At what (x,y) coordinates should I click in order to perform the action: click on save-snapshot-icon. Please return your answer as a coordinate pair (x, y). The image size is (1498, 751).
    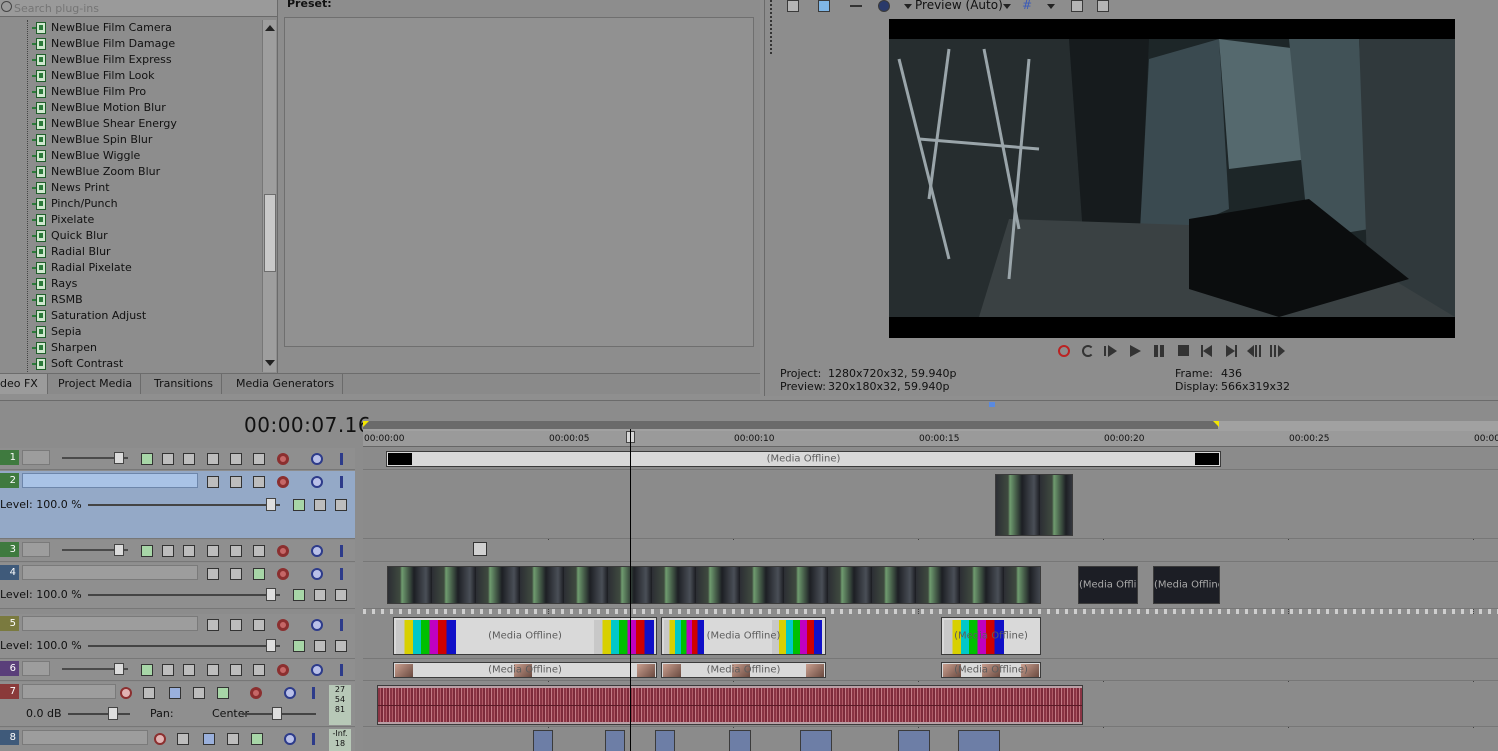
    Looking at the image, I should click on (1103, 6).